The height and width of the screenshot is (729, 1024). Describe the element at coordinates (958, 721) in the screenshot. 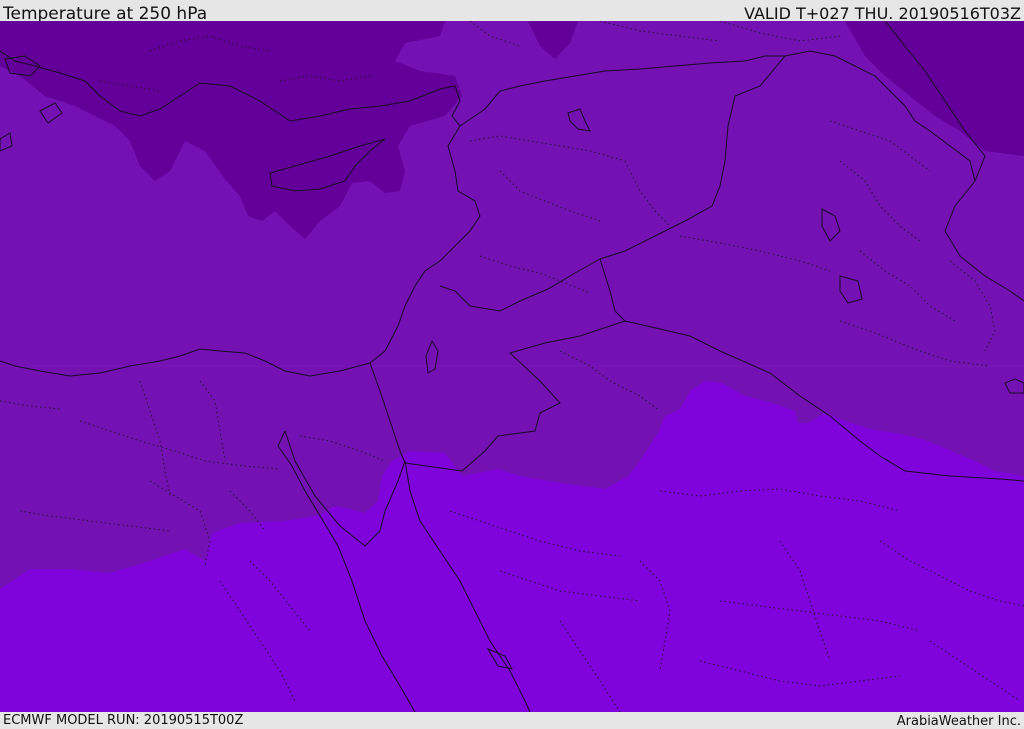

I see `credit-label: ArabiaWeather Inc.` at that location.